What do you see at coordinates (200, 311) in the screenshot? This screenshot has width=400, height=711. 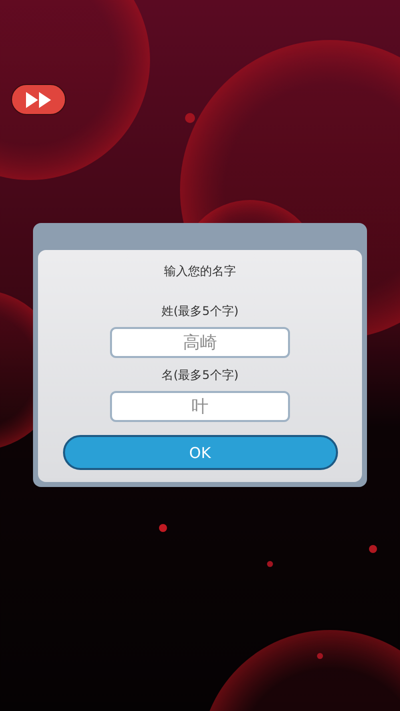 I see `field-label: 姓(最多5个字)` at bounding box center [200, 311].